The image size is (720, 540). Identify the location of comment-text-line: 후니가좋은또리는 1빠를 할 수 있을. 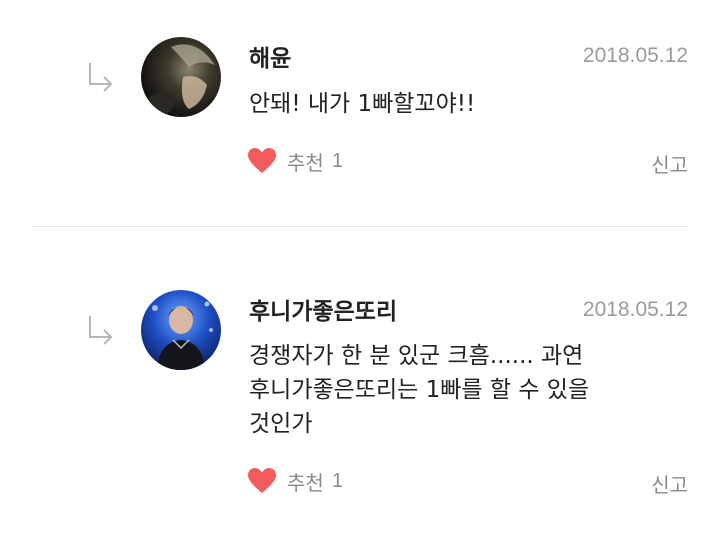
(419, 390).